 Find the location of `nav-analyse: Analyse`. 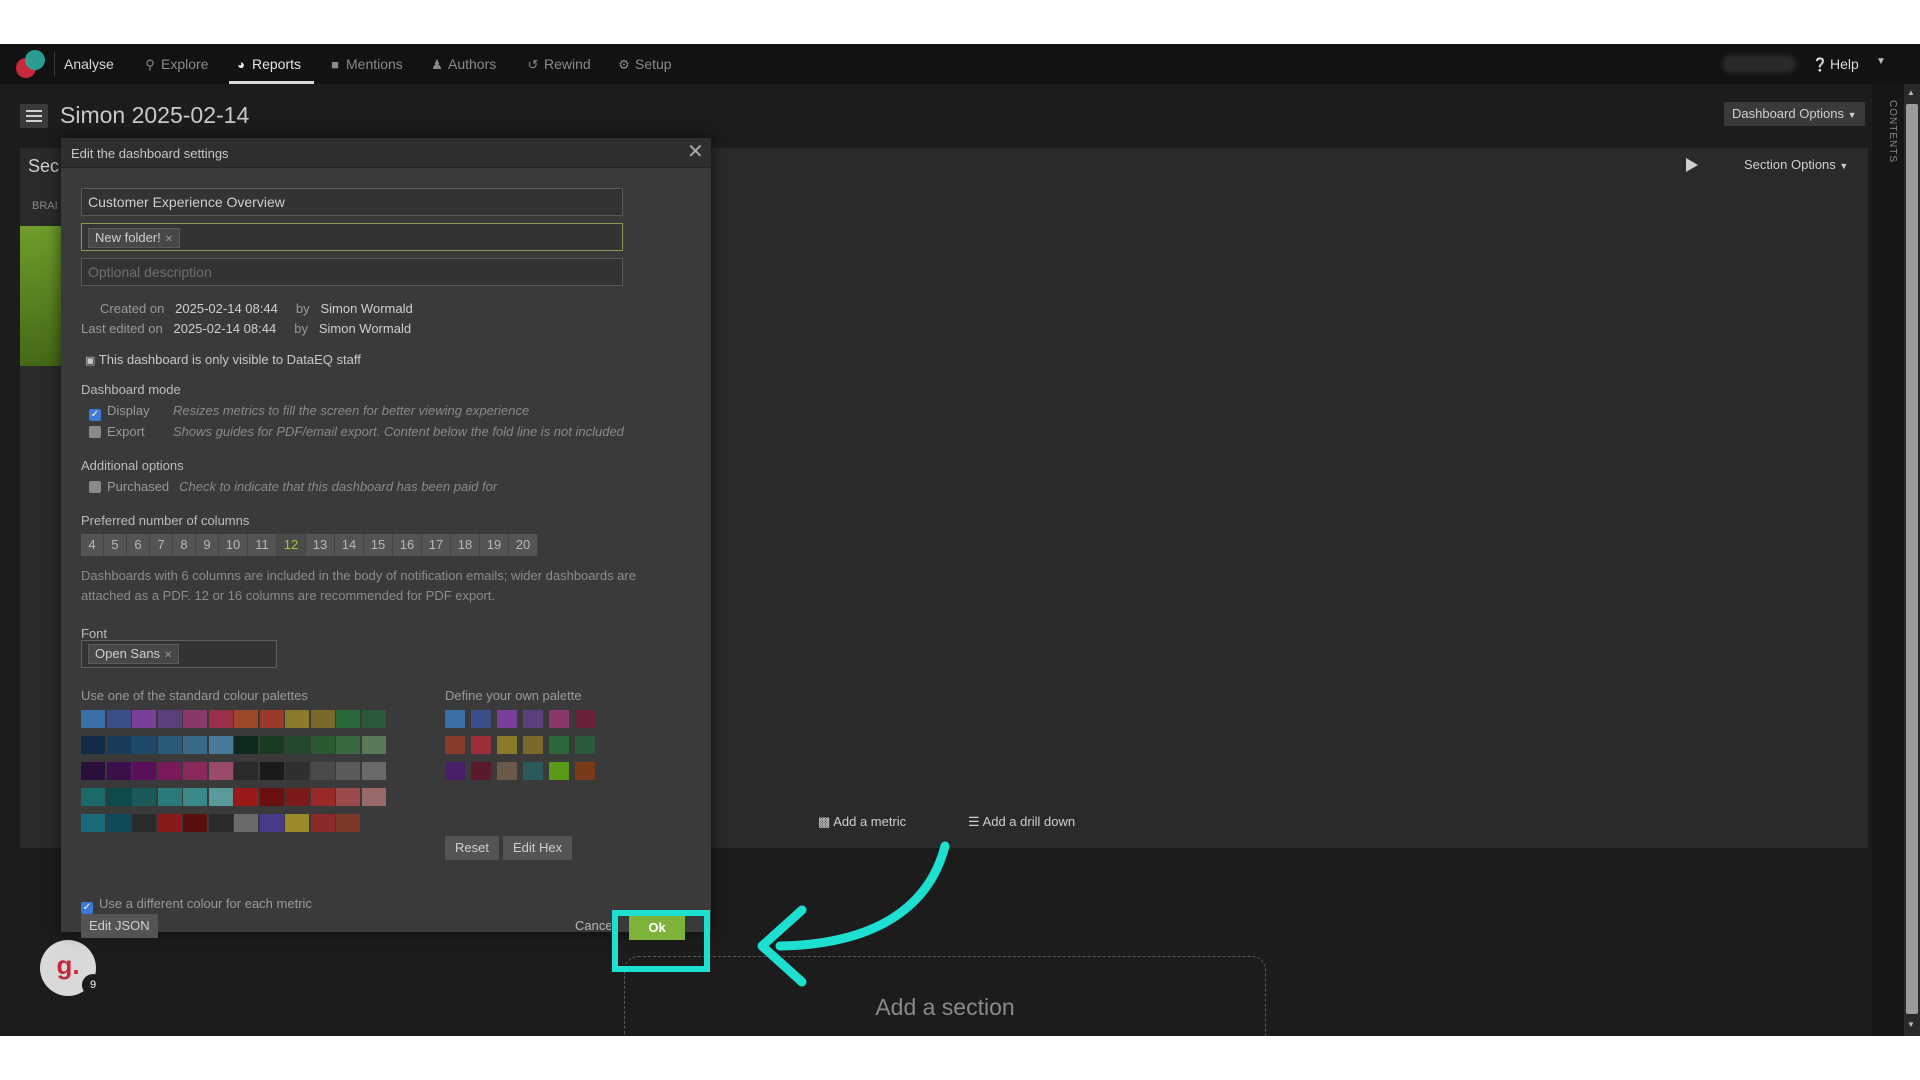

nav-analyse: Analyse is located at coordinates (89, 66).